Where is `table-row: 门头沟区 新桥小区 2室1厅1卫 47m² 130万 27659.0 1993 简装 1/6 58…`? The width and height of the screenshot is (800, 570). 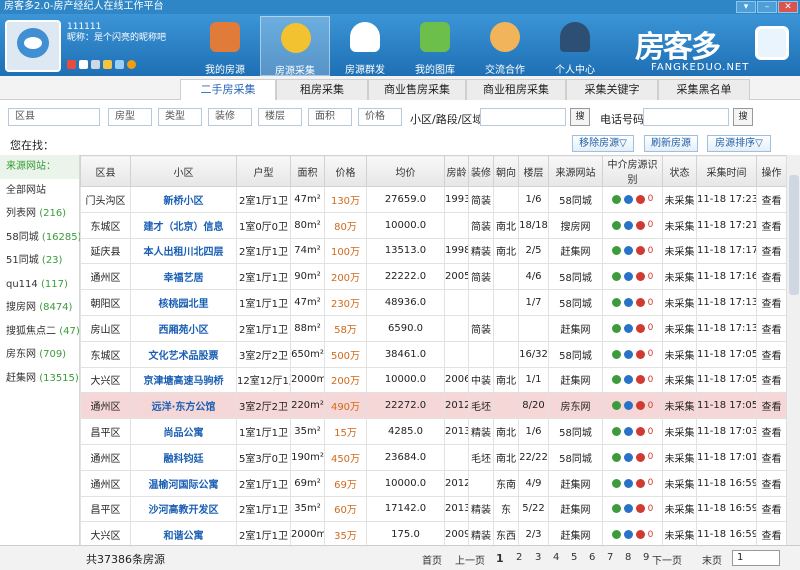
table-row: 门头沟区 新桥小区 2室1厅1卫 47m² 130万 27659.0 1993 简装 1/6 58… is located at coordinates (433, 199).